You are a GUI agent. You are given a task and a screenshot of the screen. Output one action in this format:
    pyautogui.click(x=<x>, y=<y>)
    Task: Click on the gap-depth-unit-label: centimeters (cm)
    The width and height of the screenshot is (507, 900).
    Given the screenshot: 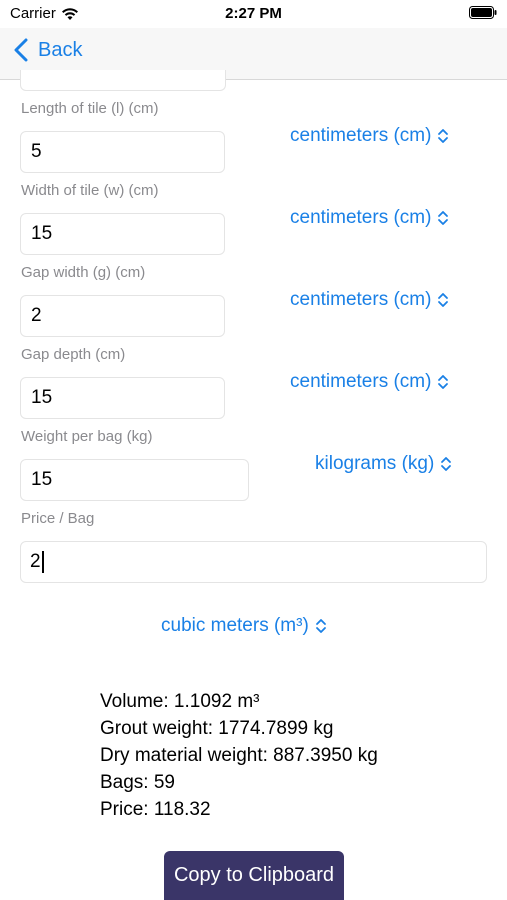 What is the action you would take?
    pyautogui.click(x=361, y=381)
    